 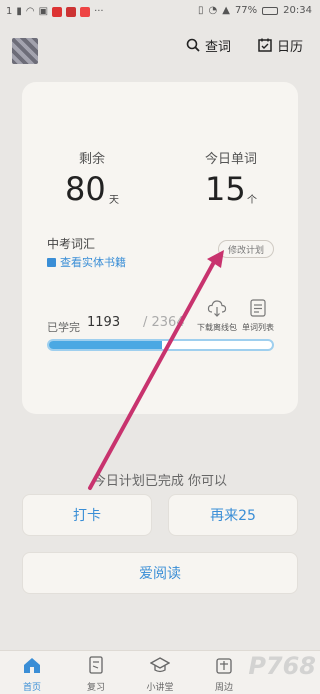 I want to click on battery-icon, so click(x=270, y=10).